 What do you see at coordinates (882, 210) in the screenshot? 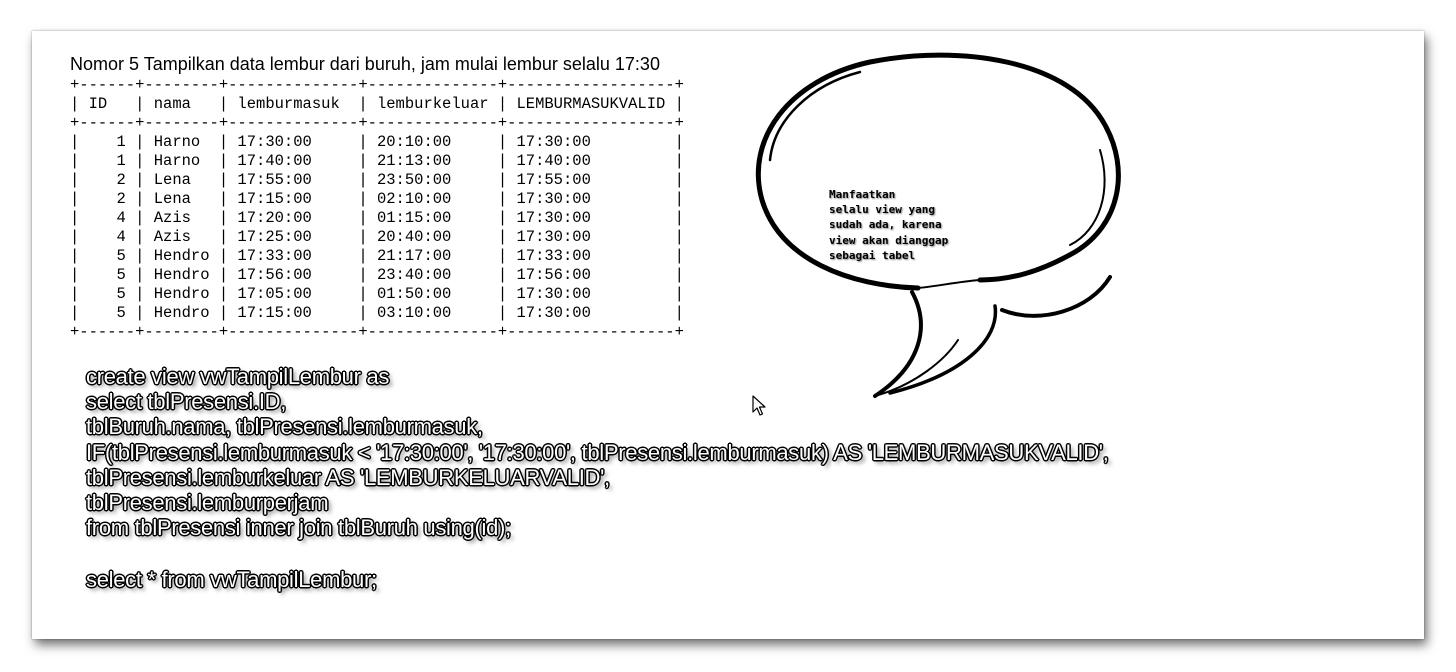
I see `callout-line: selalu view yang` at bounding box center [882, 210].